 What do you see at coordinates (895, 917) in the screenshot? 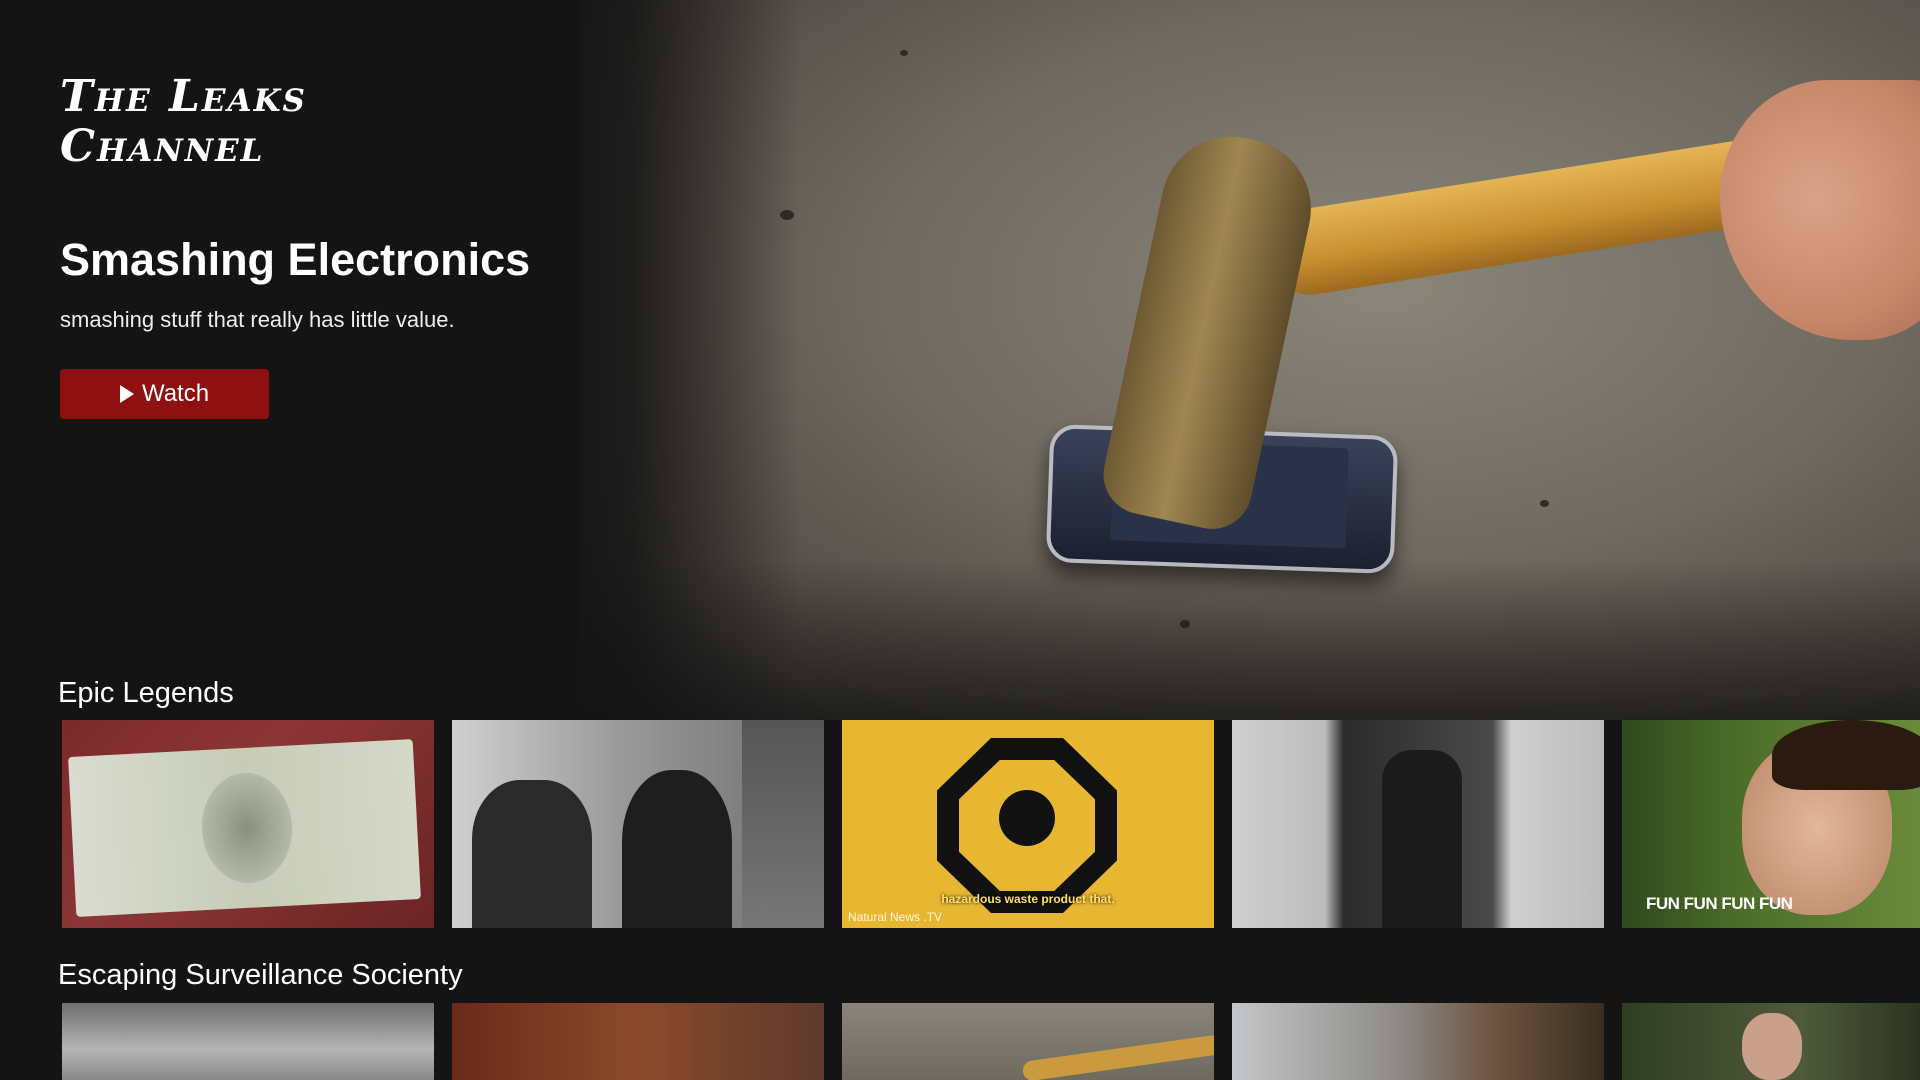
I see `tile-brand: Natural News .TV` at bounding box center [895, 917].